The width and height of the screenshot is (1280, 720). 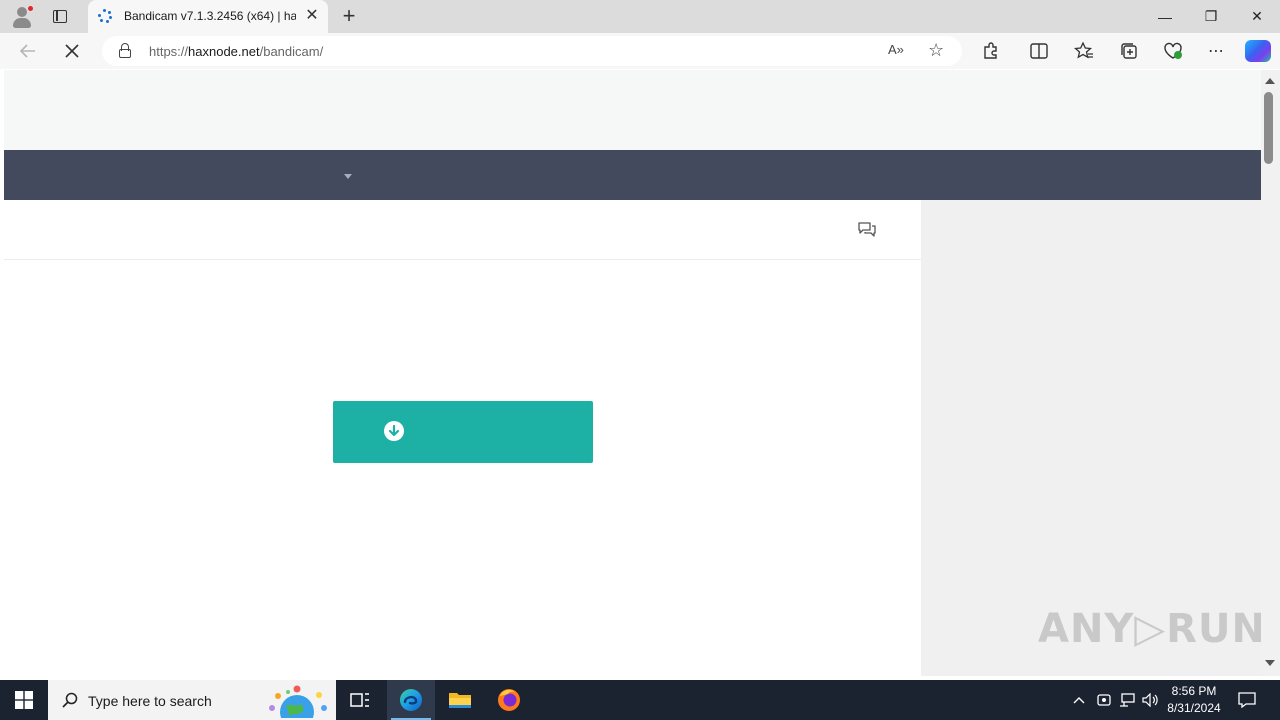 What do you see at coordinates (1039, 51) in the screenshot?
I see `split-screen-icon` at bounding box center [1039, 51].